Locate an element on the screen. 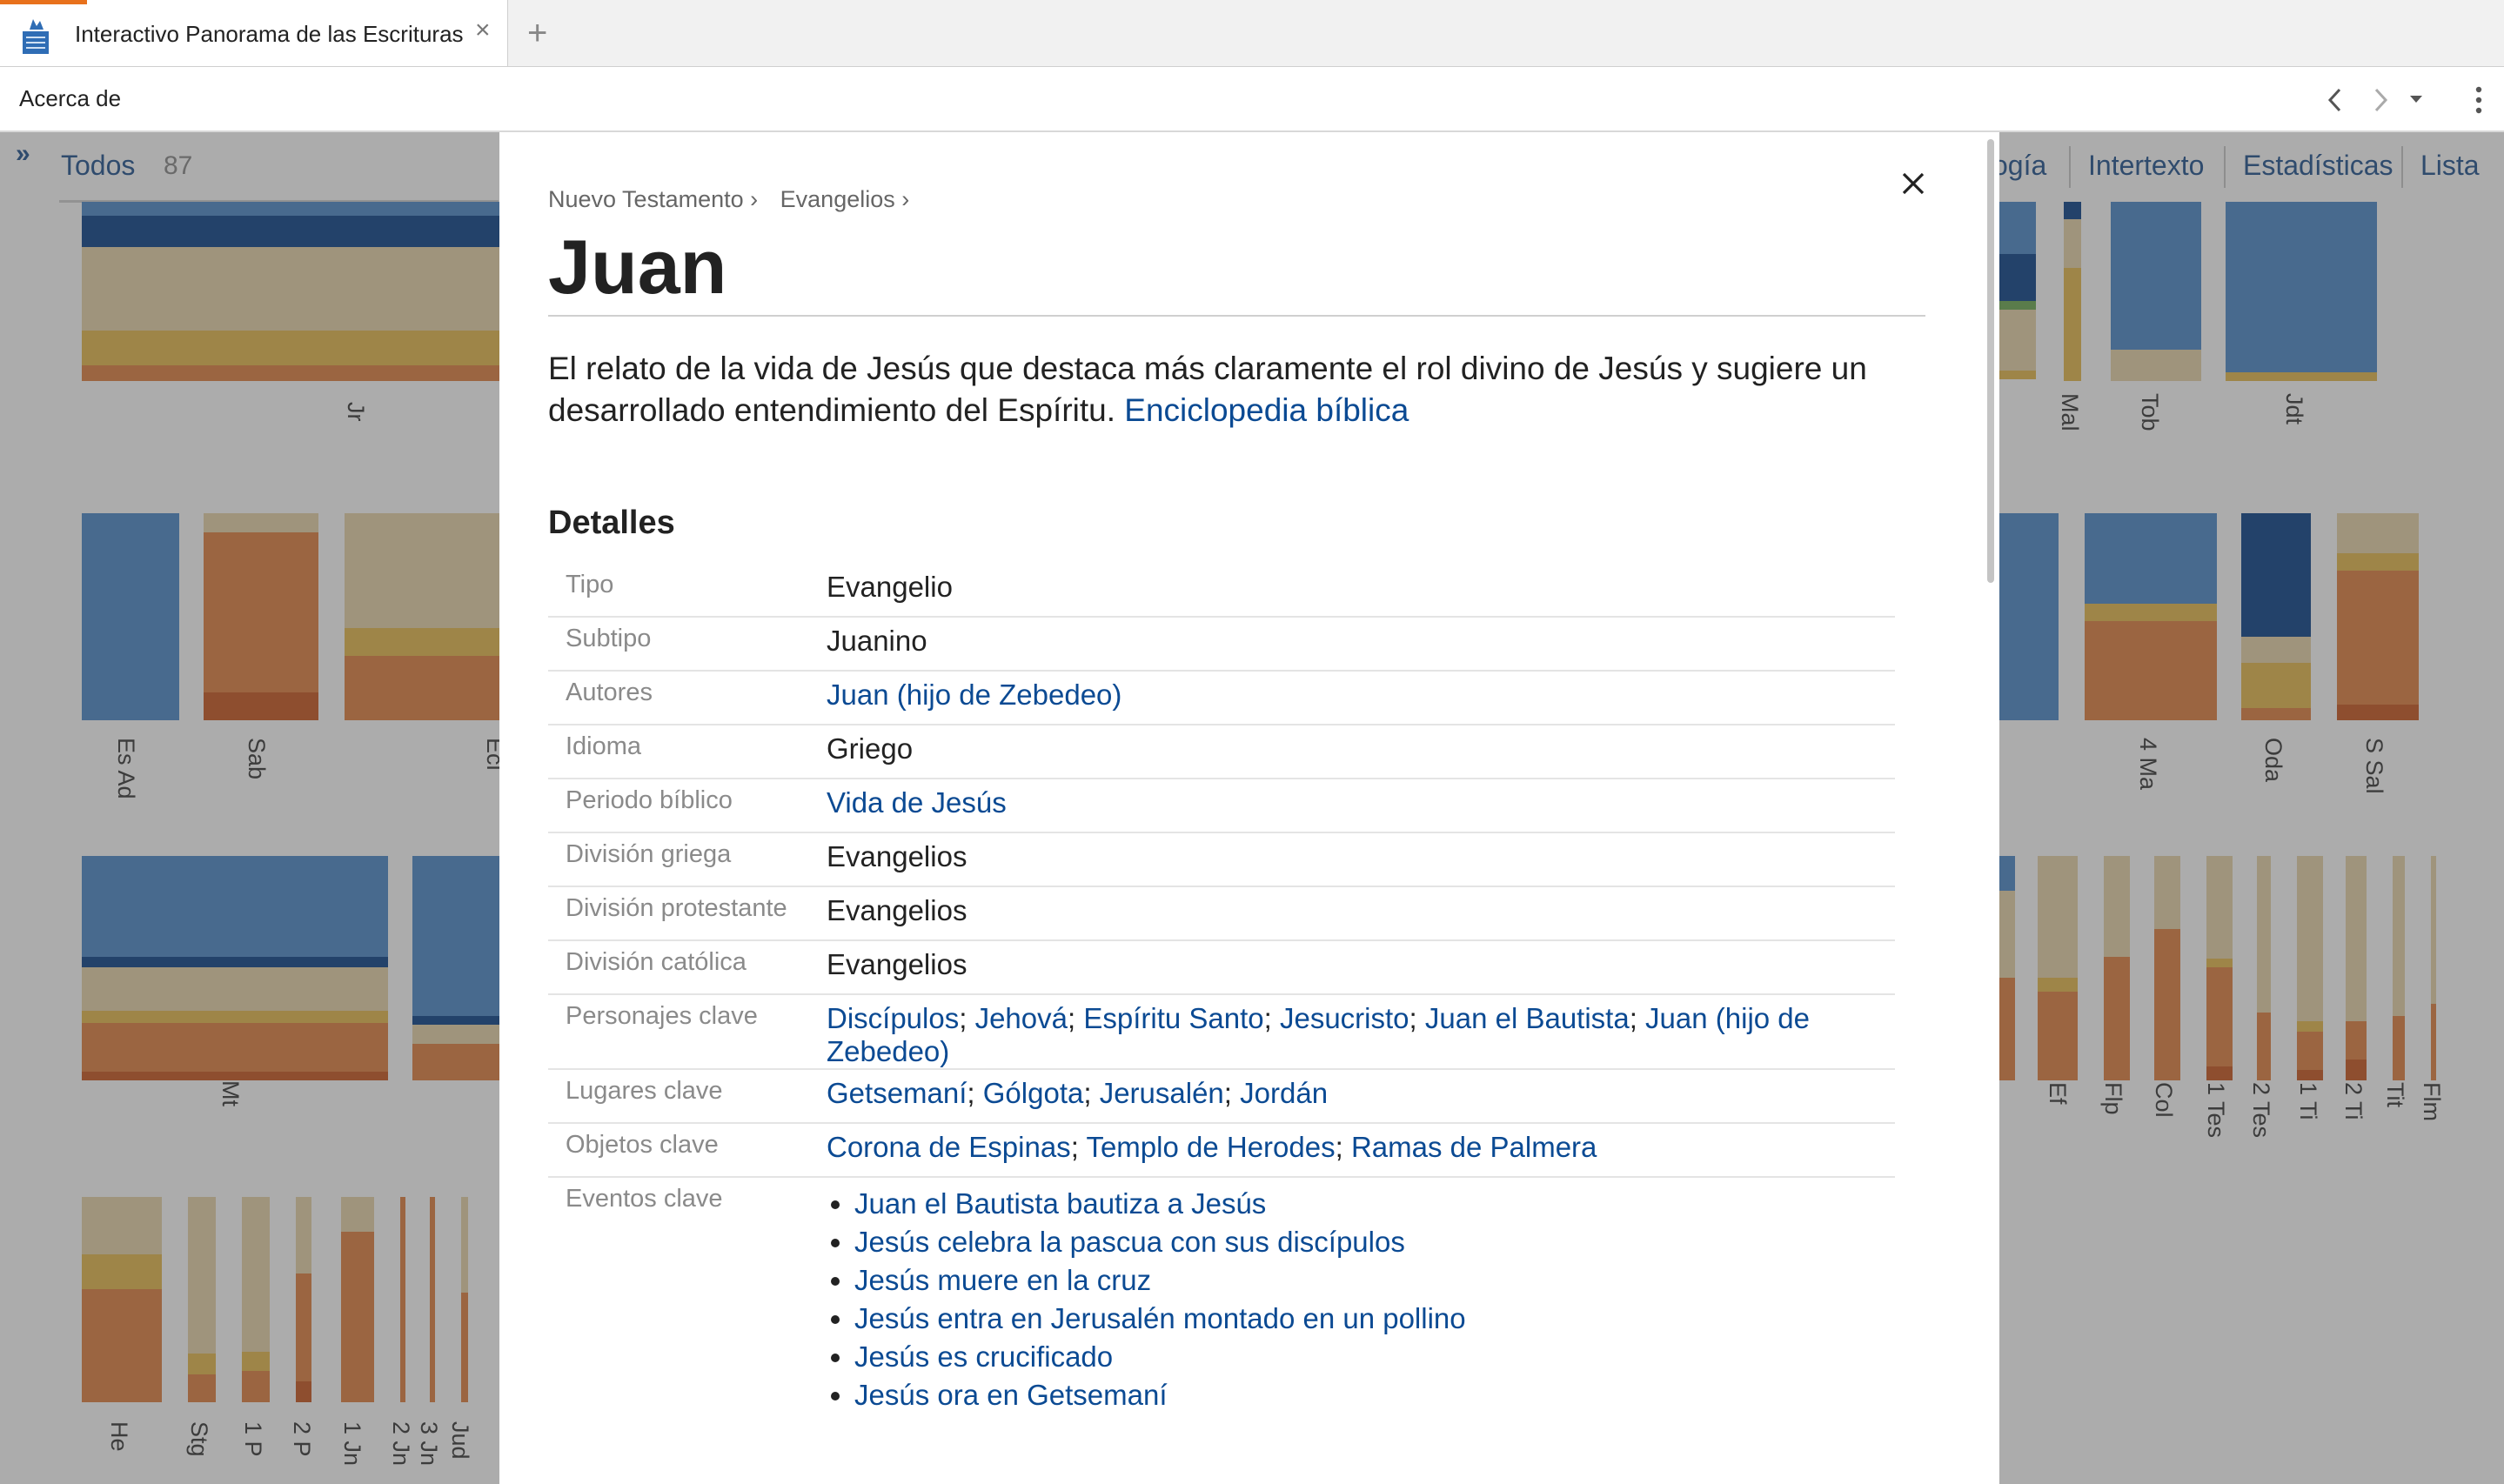  detail-label: Periodo bíblico is located at coordinates (687, 806).